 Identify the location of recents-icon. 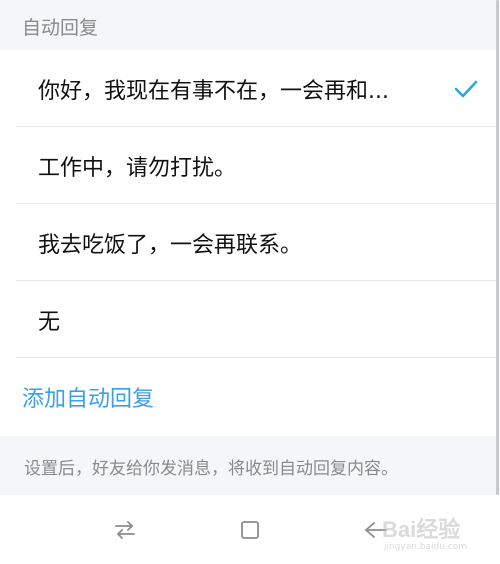
(125, 530).